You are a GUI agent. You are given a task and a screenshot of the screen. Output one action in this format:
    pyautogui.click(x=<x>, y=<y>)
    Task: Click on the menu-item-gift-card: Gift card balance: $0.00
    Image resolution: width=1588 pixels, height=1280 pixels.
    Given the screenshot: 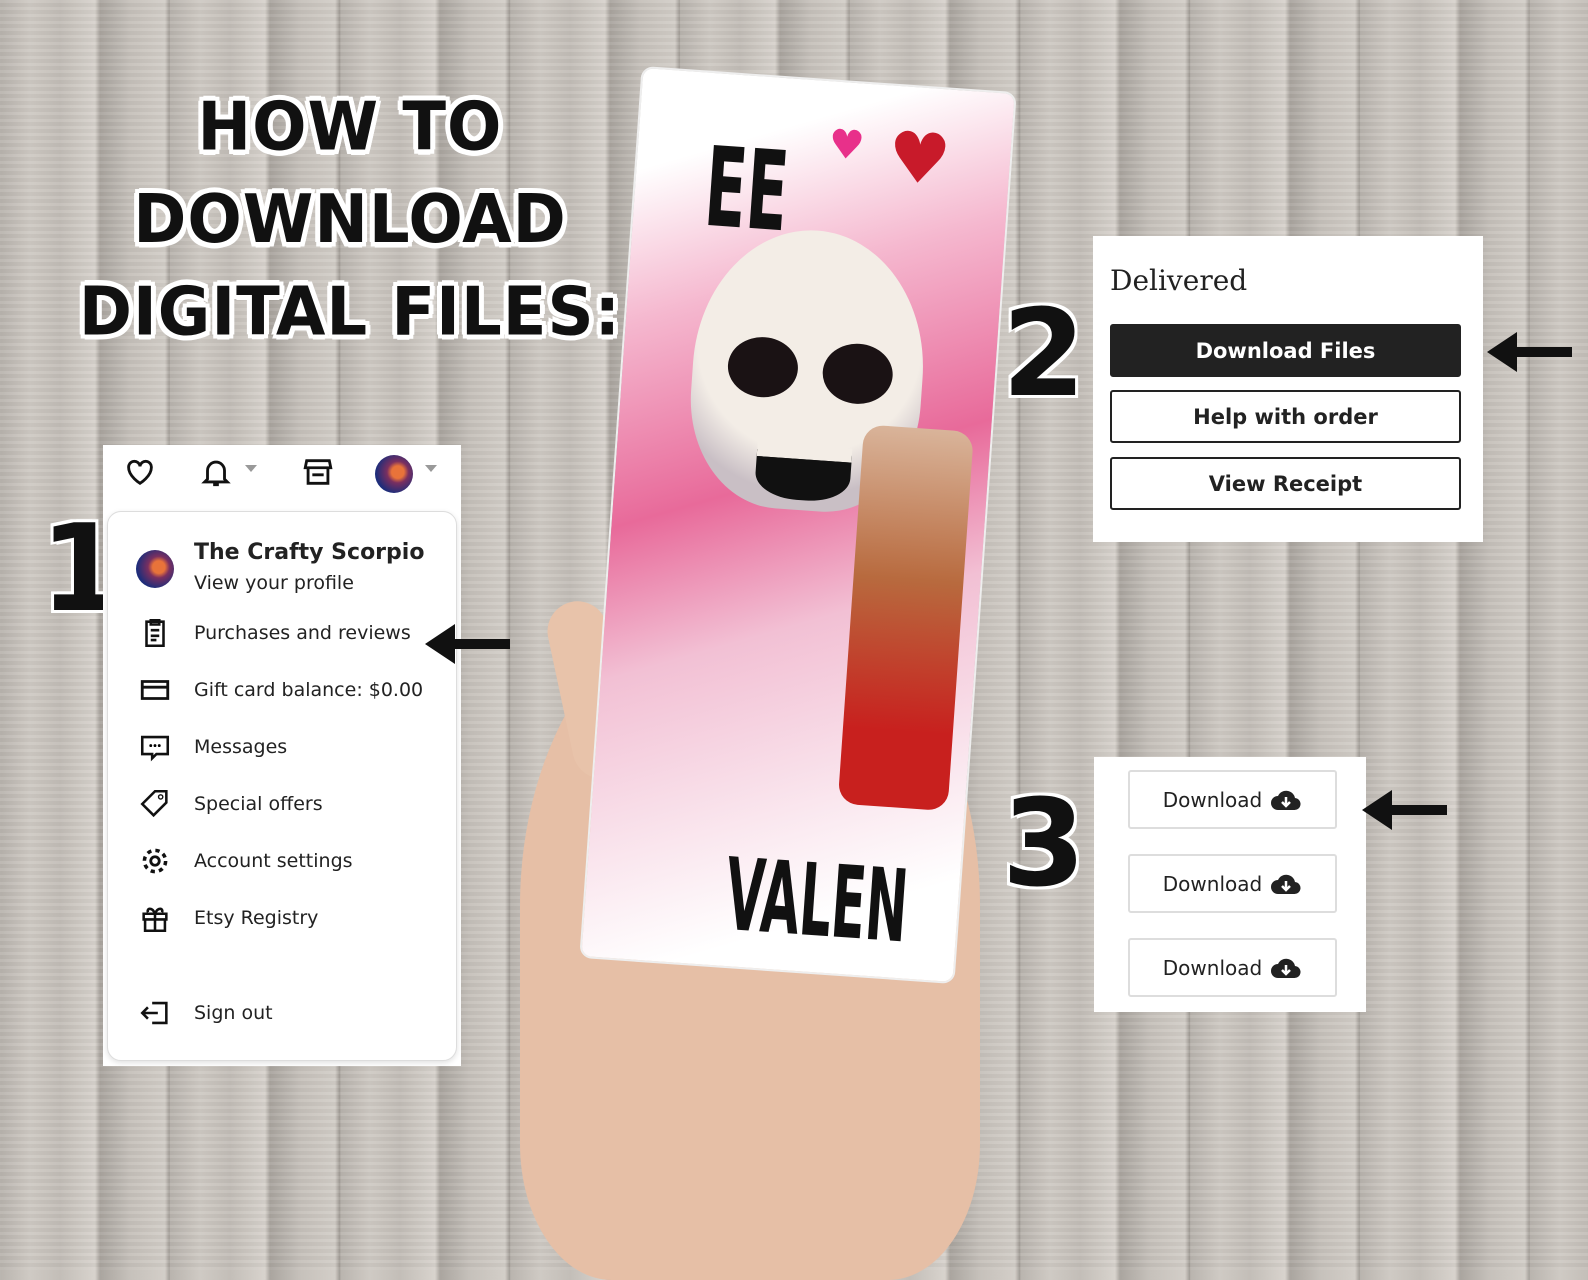 What is the action you would take?
    pyautogui.click(x=280, y=690)
    